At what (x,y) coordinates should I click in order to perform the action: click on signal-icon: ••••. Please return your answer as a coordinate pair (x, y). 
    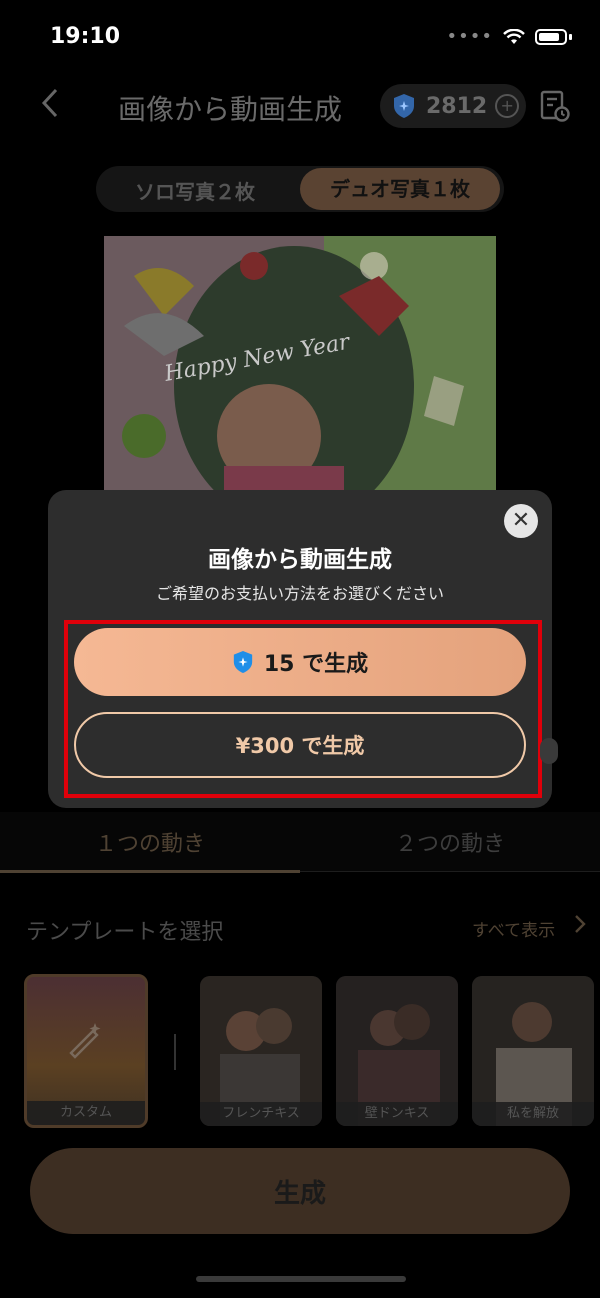
    Looking at the image, I should click on (469, 36).